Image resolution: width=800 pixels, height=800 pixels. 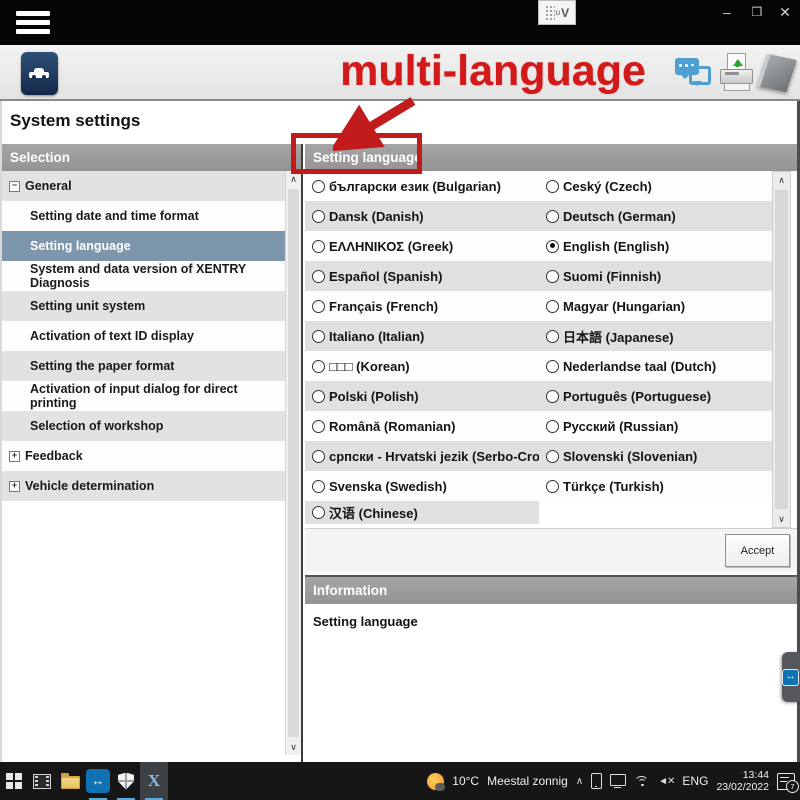 What do you see at coordinates (144, 246) in the screenshot?
I see `tree-item-setting-language: Setting language` at bounding box center [144, 246].